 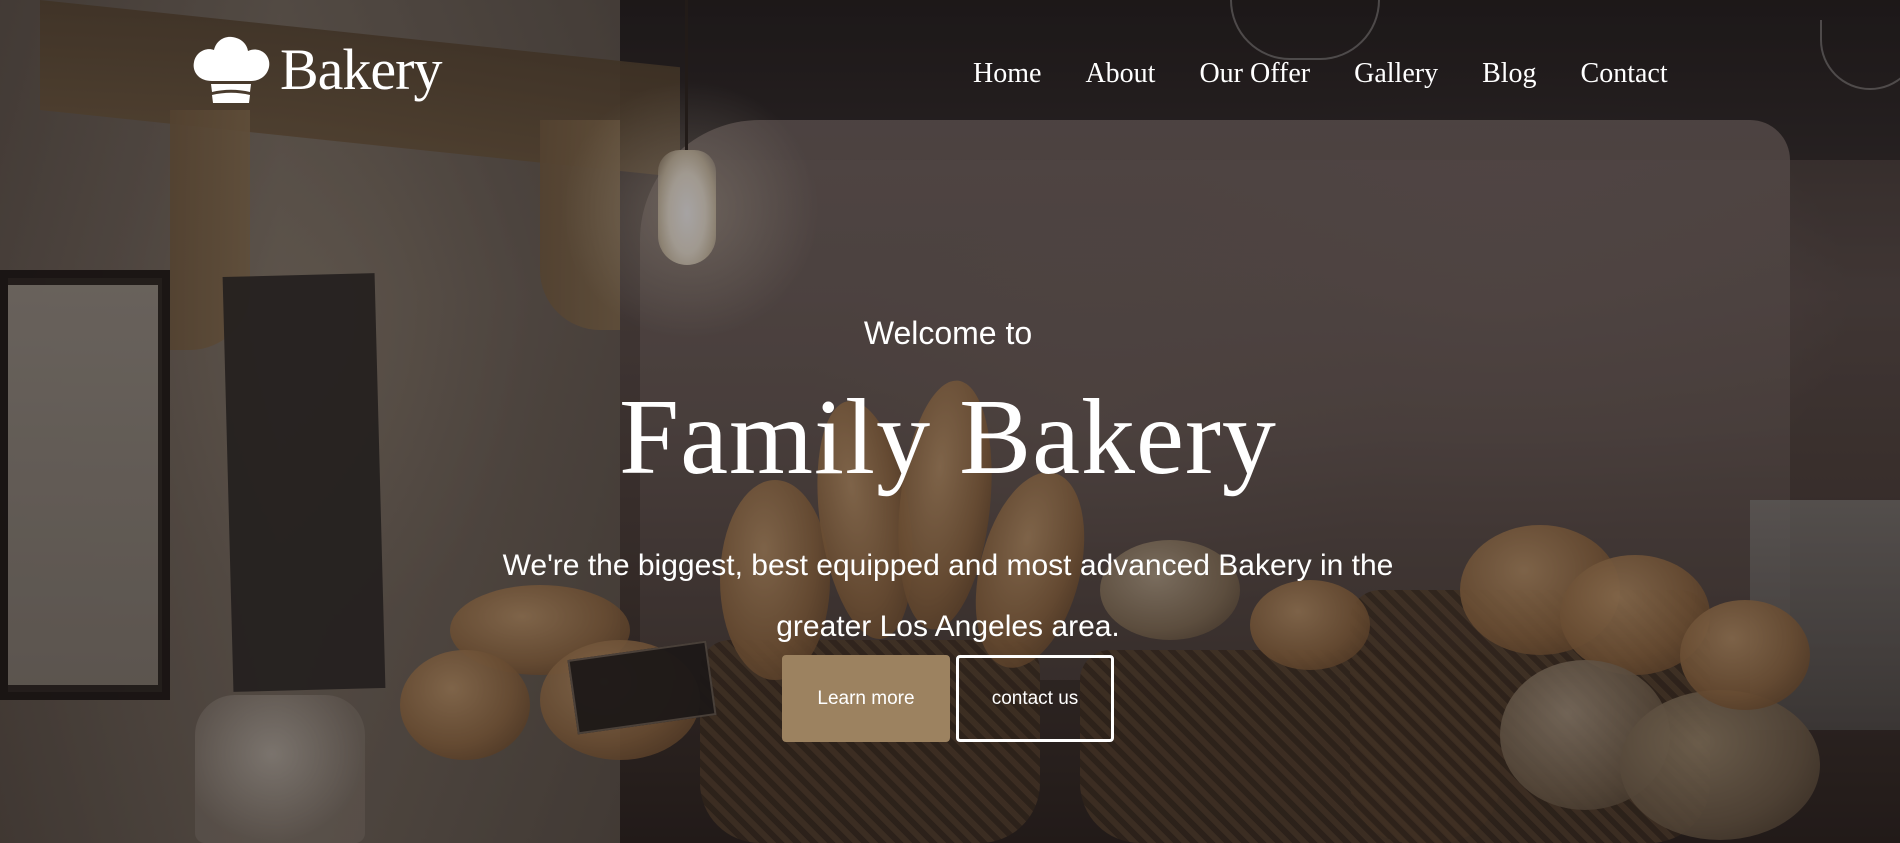 What do you see at coordinates (948, 333) in the screenshot?
I see `hero-welcome-text: Welcome to` at bounding box center [948, 333].